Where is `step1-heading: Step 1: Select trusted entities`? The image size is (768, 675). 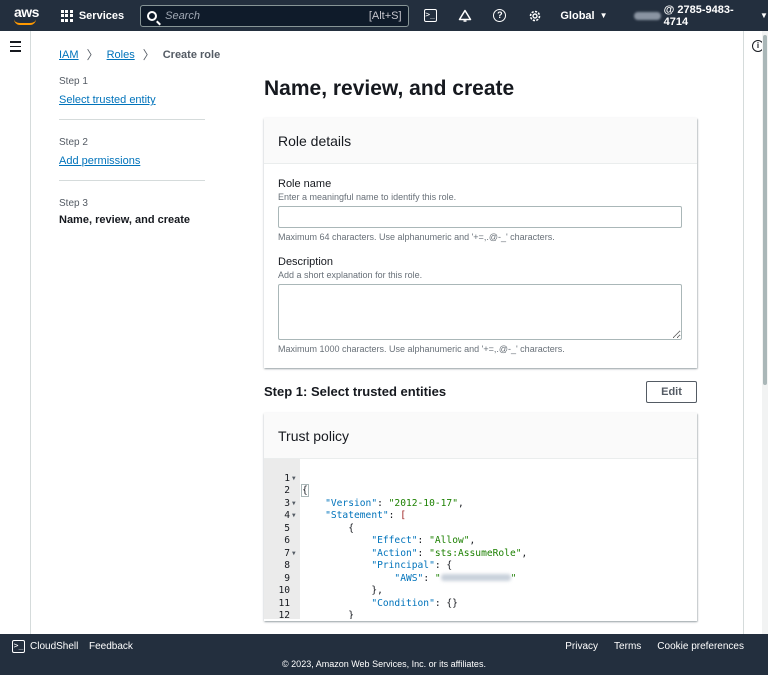
step1-heading: Step 1: Select trusted entities is located at coordinates (355, 391).